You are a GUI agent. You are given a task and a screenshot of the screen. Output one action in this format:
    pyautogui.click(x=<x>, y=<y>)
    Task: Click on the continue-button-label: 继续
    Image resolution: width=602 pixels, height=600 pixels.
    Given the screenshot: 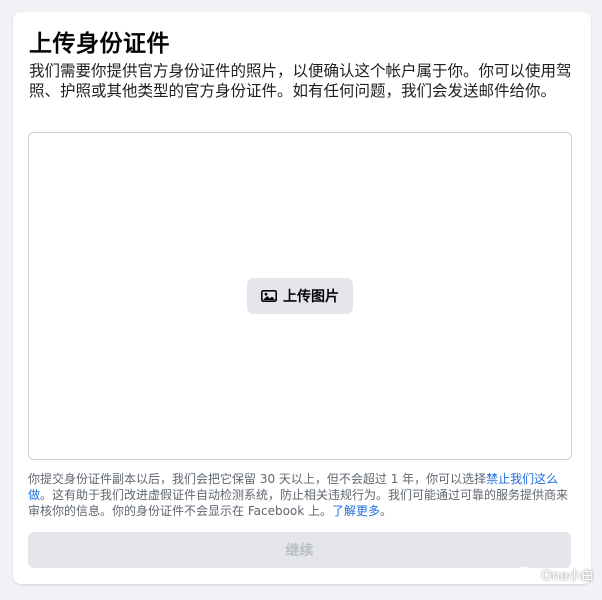 What is the action you would take?
    pyautogui.click(x=299, y=551)
    